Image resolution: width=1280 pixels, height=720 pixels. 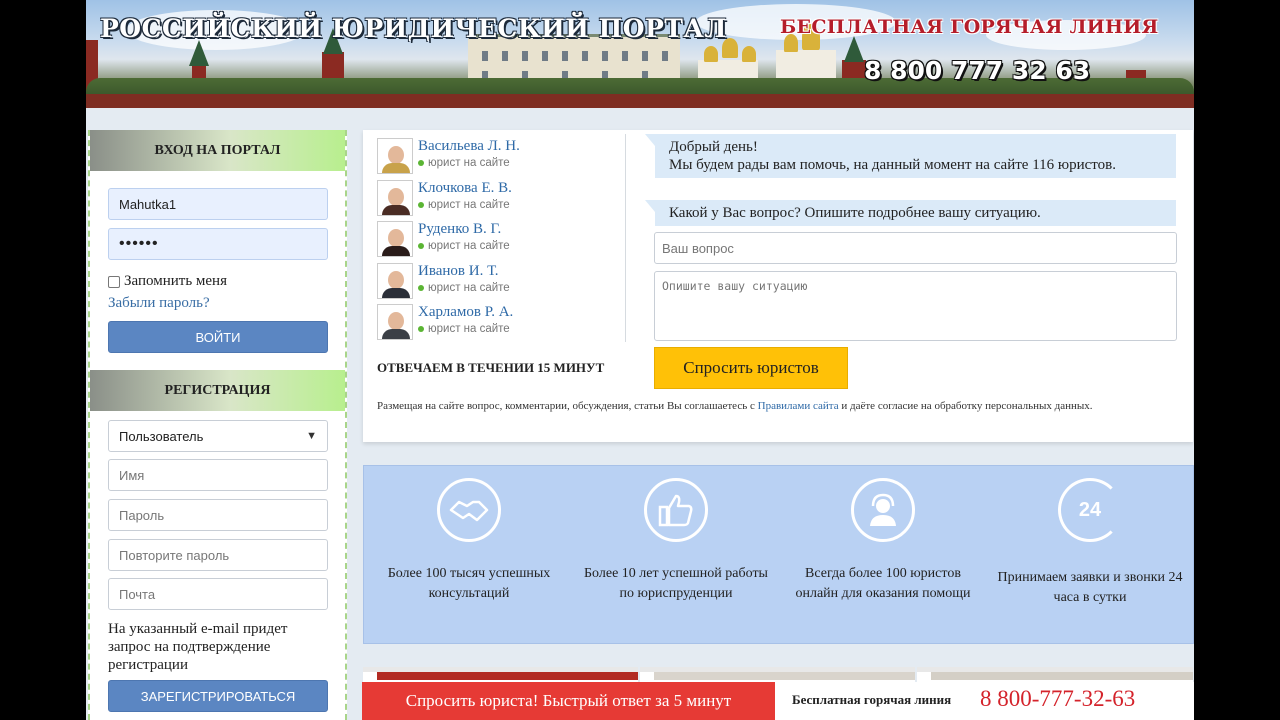 I want to click on lawyer-info: Руденко В. Г. юрист на сайте, so click(x=464, y=236).